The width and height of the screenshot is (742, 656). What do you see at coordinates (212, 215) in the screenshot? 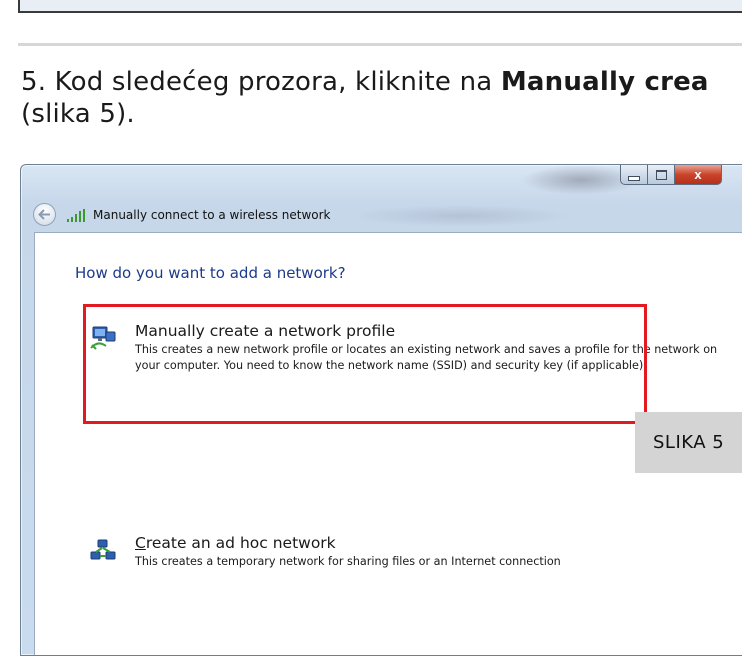
I see `window-title: Manually connect to a wireless network` at bounding box center [212, 215].